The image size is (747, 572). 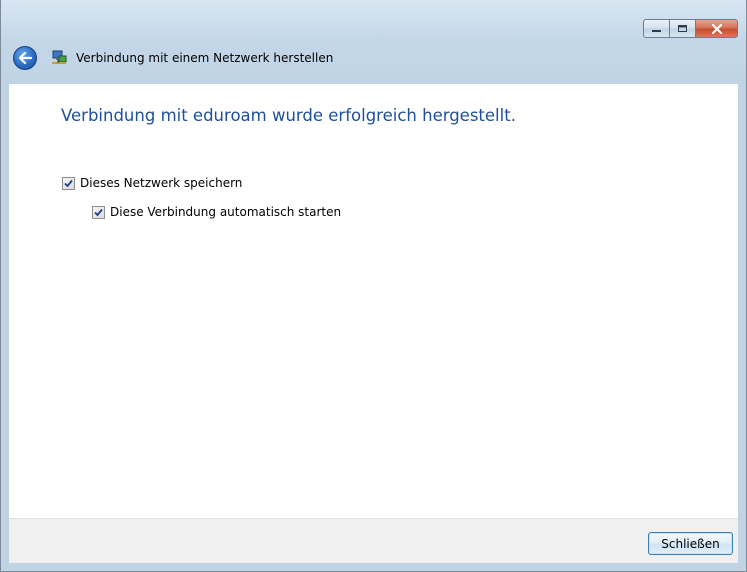 I want to click on back-button, so click(x=25, y=58).